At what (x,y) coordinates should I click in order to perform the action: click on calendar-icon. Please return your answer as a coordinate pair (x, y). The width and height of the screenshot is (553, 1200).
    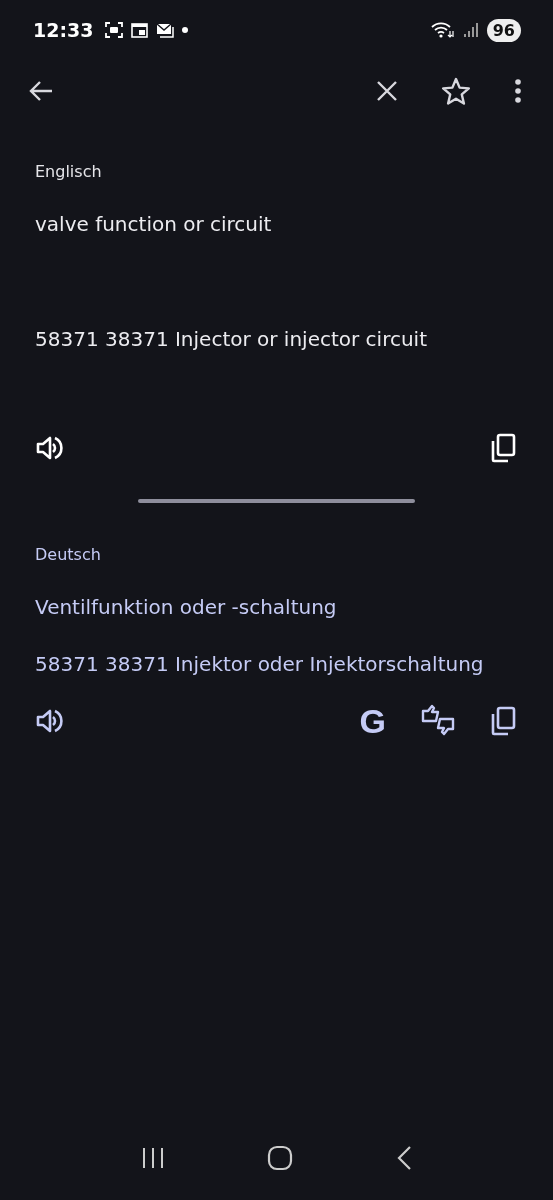
    Looking at the image, I should click on (140, 30).